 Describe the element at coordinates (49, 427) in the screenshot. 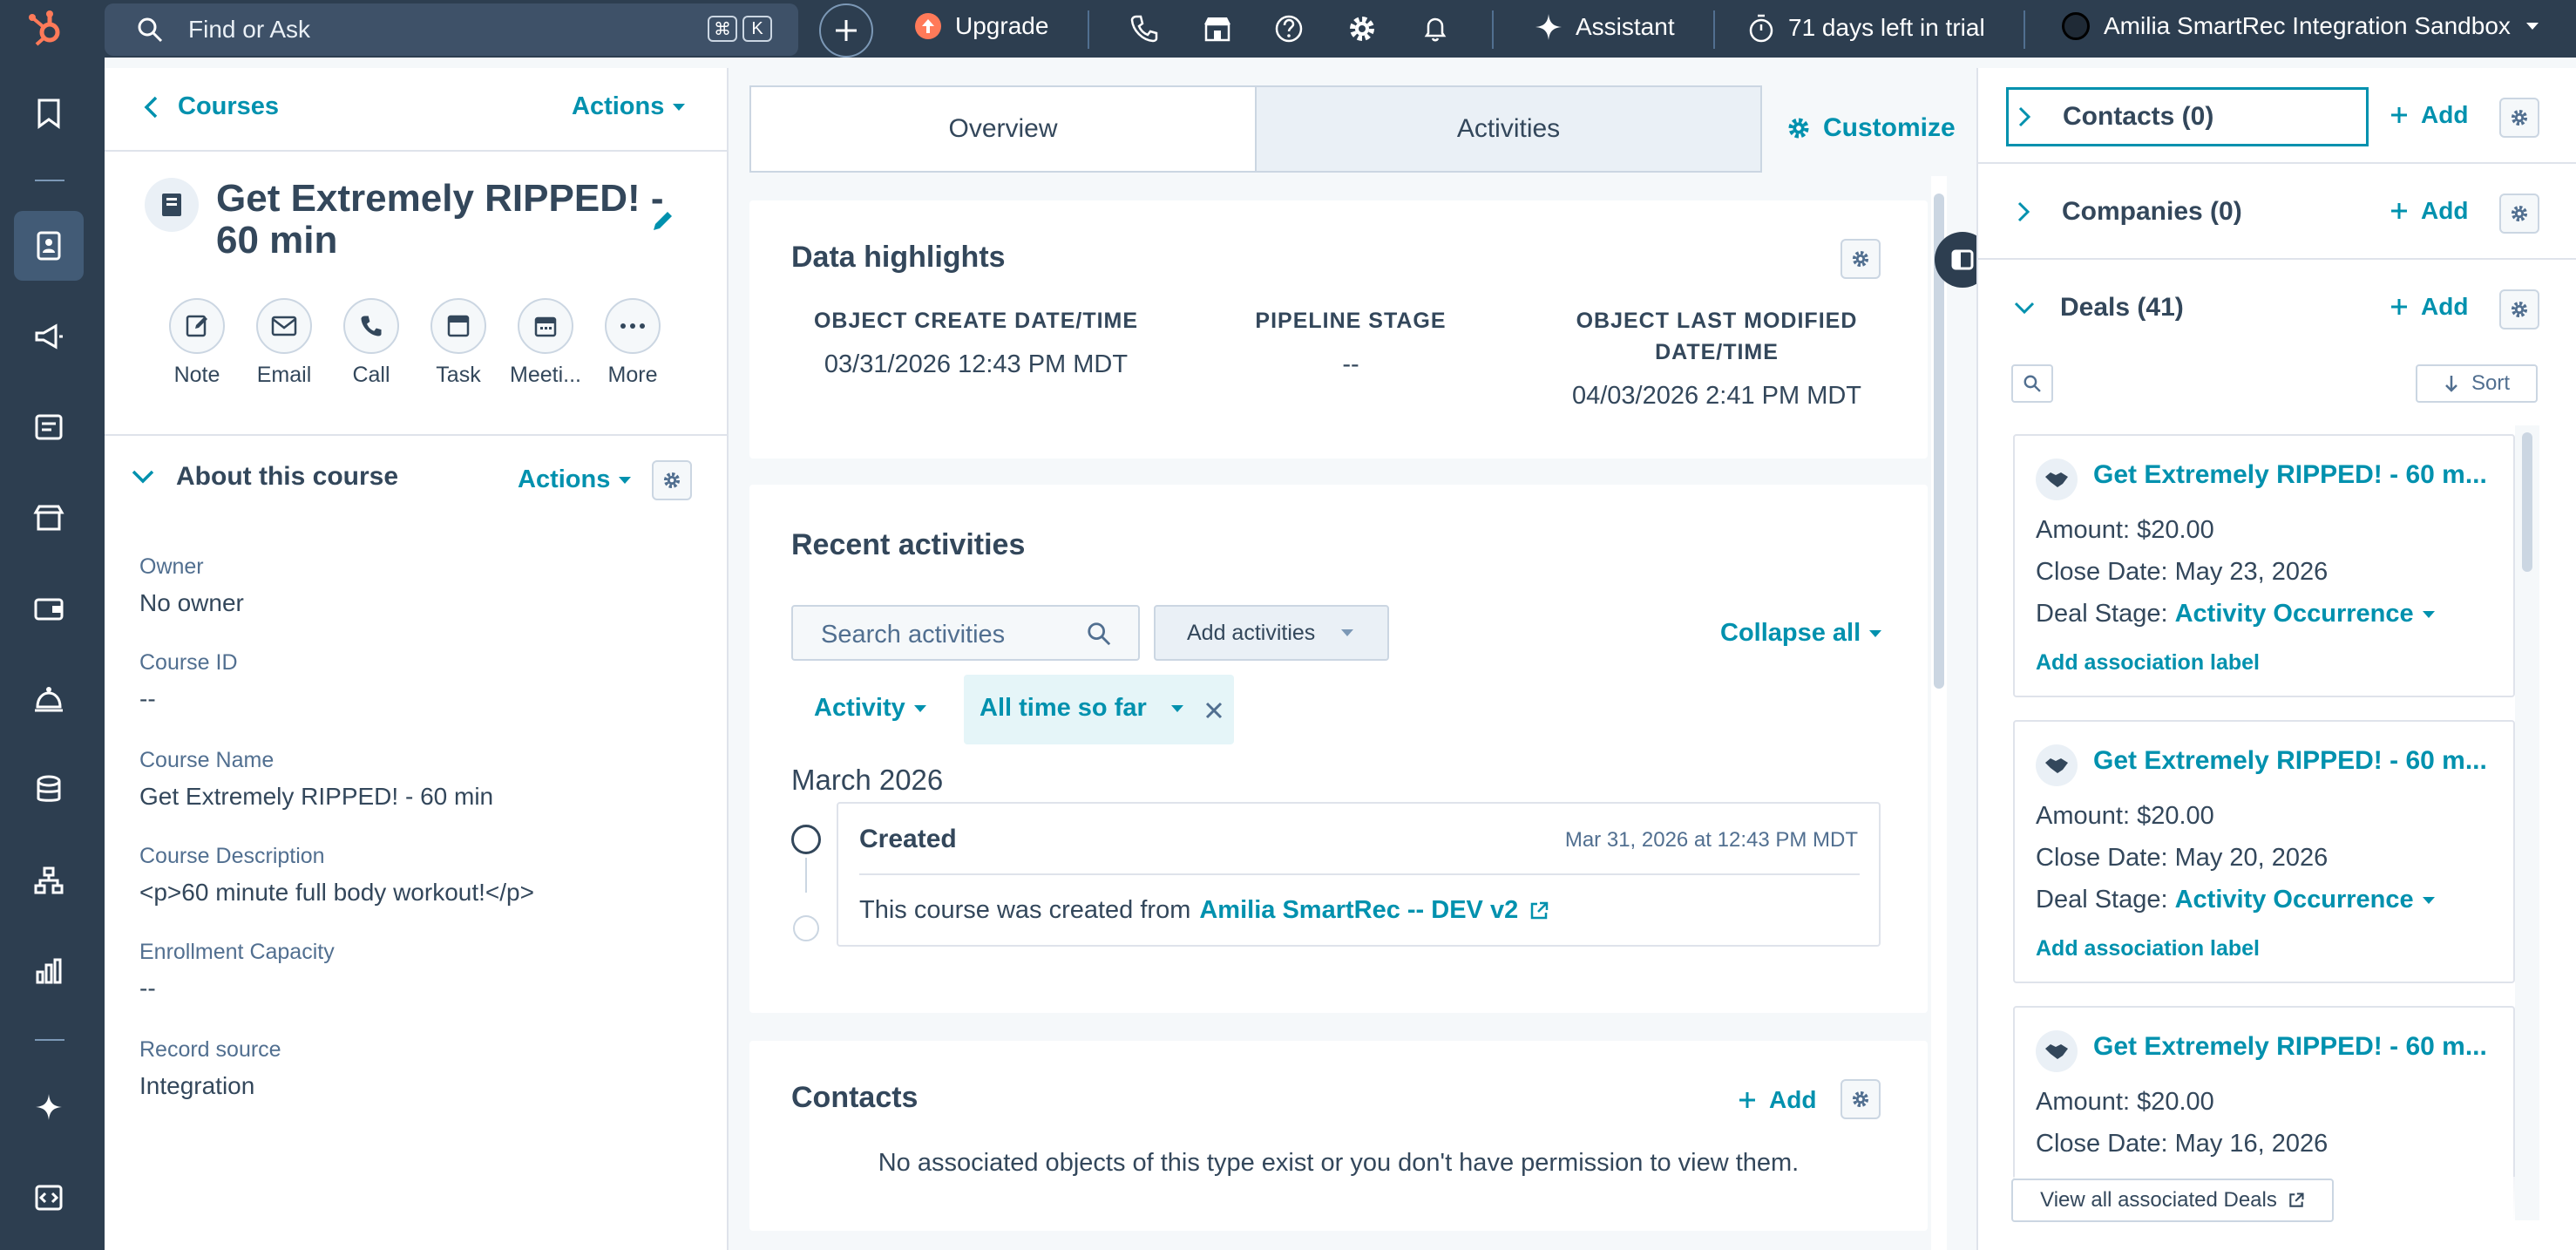

I see `content-icon` at that location.